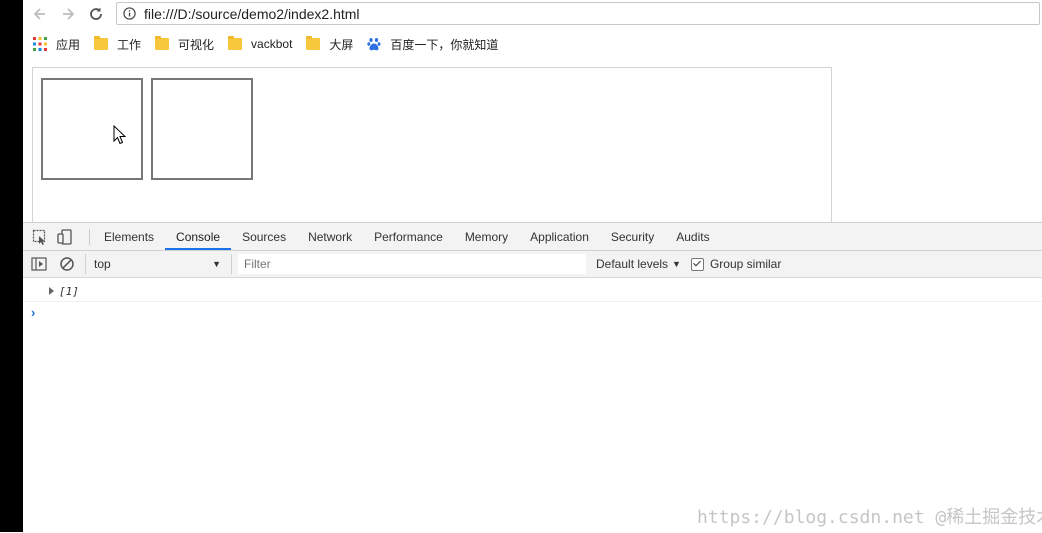  I want to click on bookmark-work: 工作, so click(117, 44).